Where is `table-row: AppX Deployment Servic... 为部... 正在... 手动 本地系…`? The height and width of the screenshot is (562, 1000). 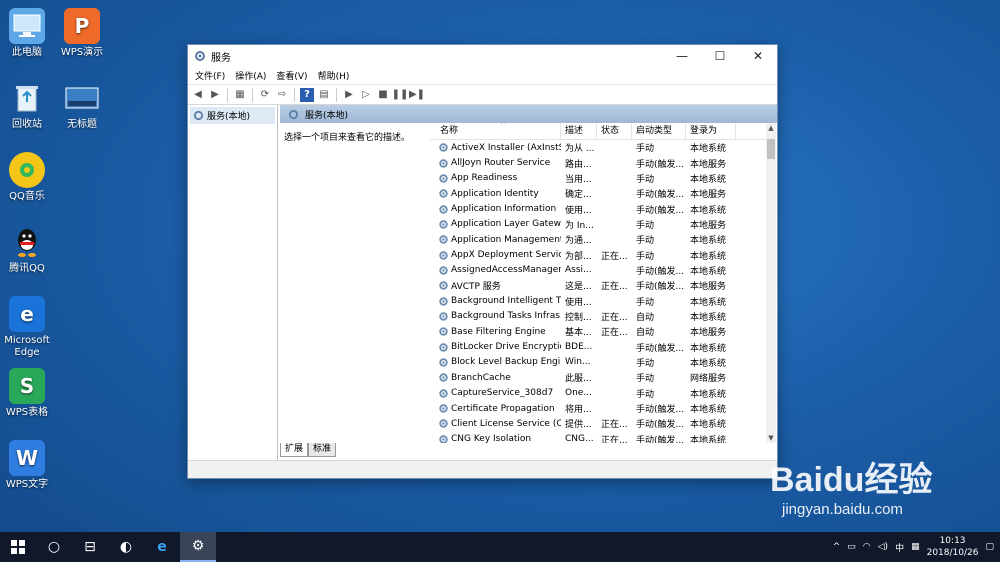
table-row: AppX Deployment Servic... 为部... 正在... 手动 本地系… is located at coordinates (603, 254).